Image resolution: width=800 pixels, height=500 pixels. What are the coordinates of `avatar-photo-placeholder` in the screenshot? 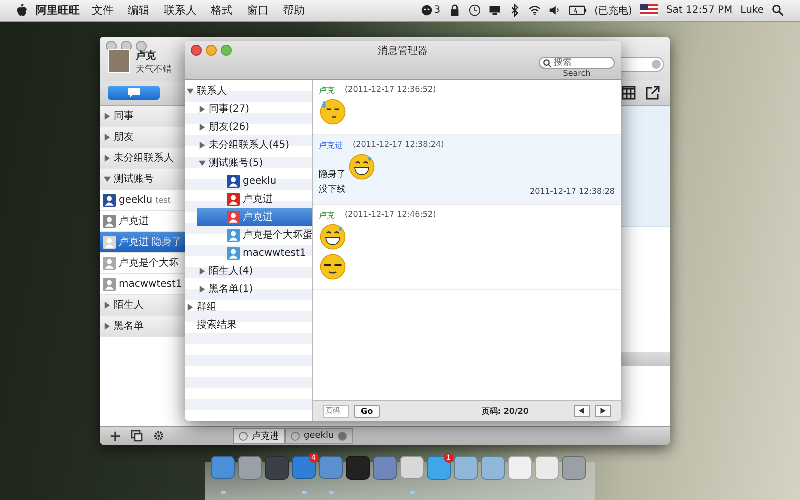 It's located at (119, 61).